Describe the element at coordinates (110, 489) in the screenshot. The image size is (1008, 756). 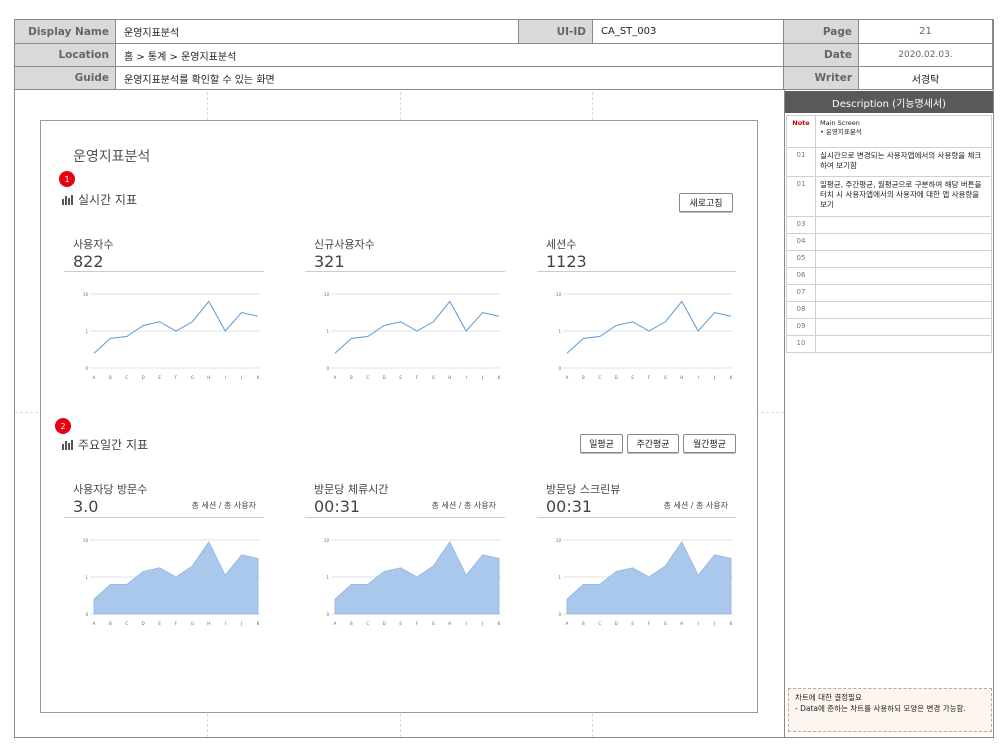
I see `metric-label: 사용자당 방문수` at that location.